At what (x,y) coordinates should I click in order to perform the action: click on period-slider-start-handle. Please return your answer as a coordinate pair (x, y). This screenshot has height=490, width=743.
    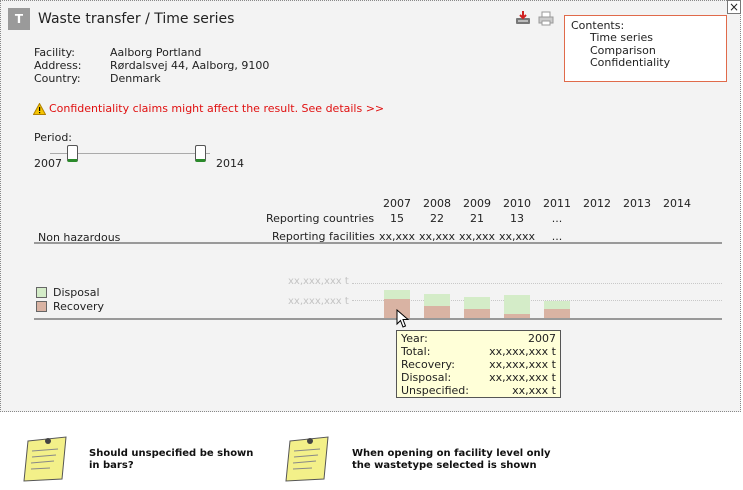
    Looking at the image, I should click on (72, 153).